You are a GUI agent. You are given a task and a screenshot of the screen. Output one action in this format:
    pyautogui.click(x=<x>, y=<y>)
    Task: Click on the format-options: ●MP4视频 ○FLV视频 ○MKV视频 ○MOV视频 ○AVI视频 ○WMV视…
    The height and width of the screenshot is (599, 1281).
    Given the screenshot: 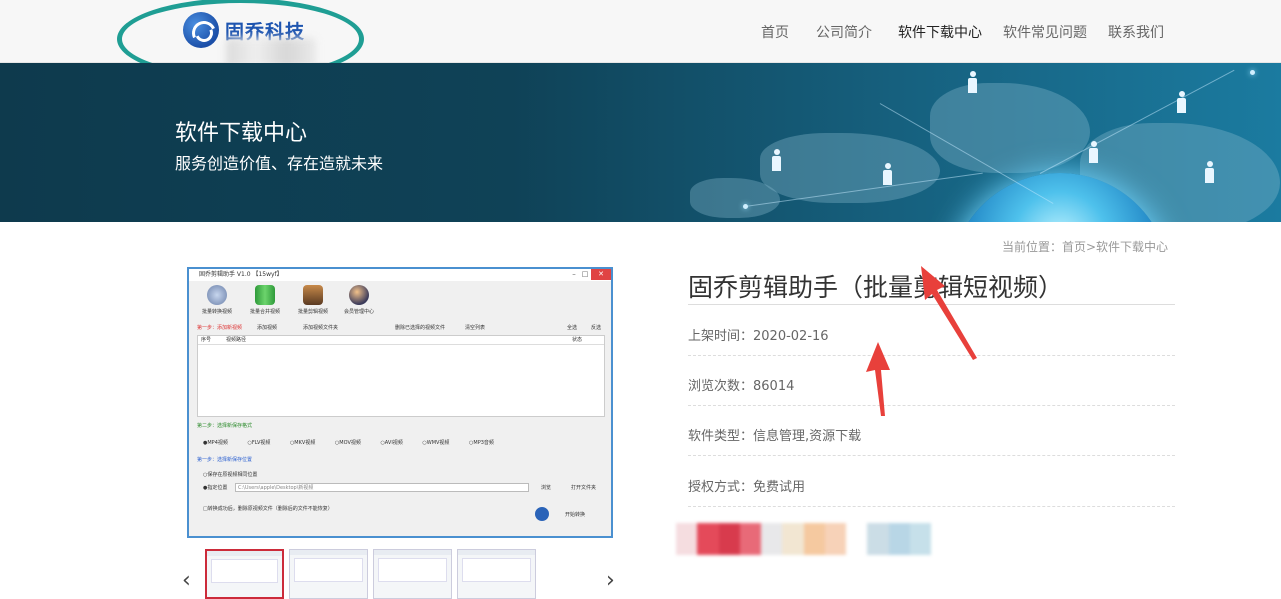 What is the action you would take?
    pyautogui.click(x=348, y=443)
    